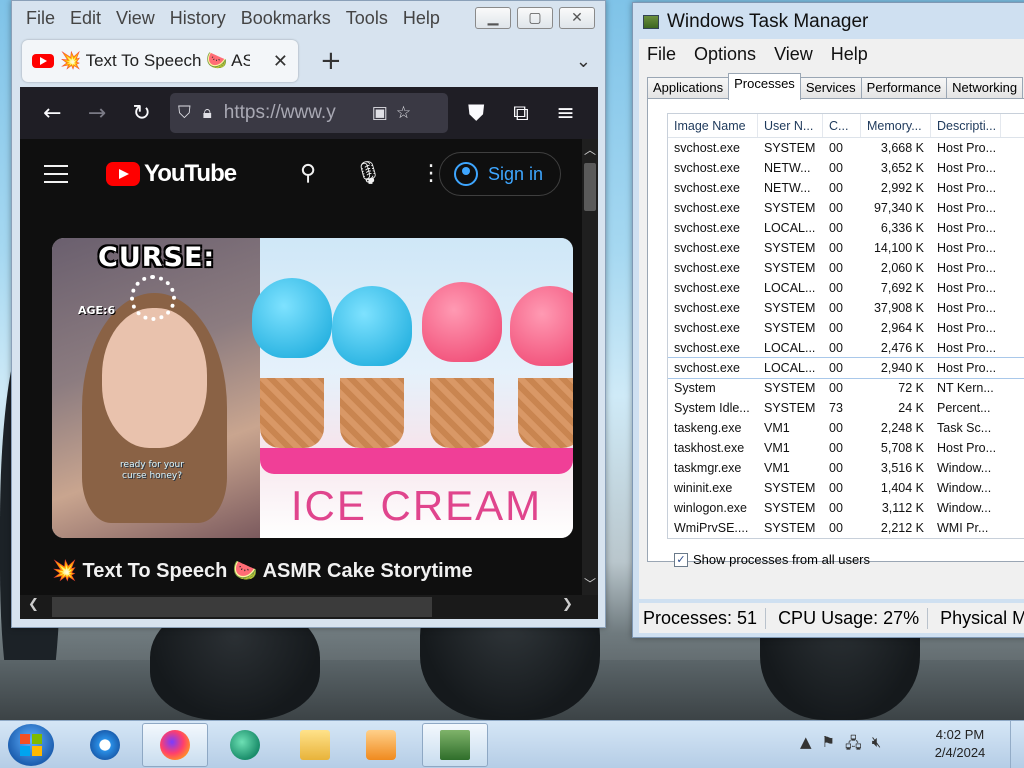 Image resolution: width=1024 pixels, height=768 pixels. What do you see at coordinates (52, 113) in the screenshot?
I see `back-icon: ←` at bounding box center [52, 113].